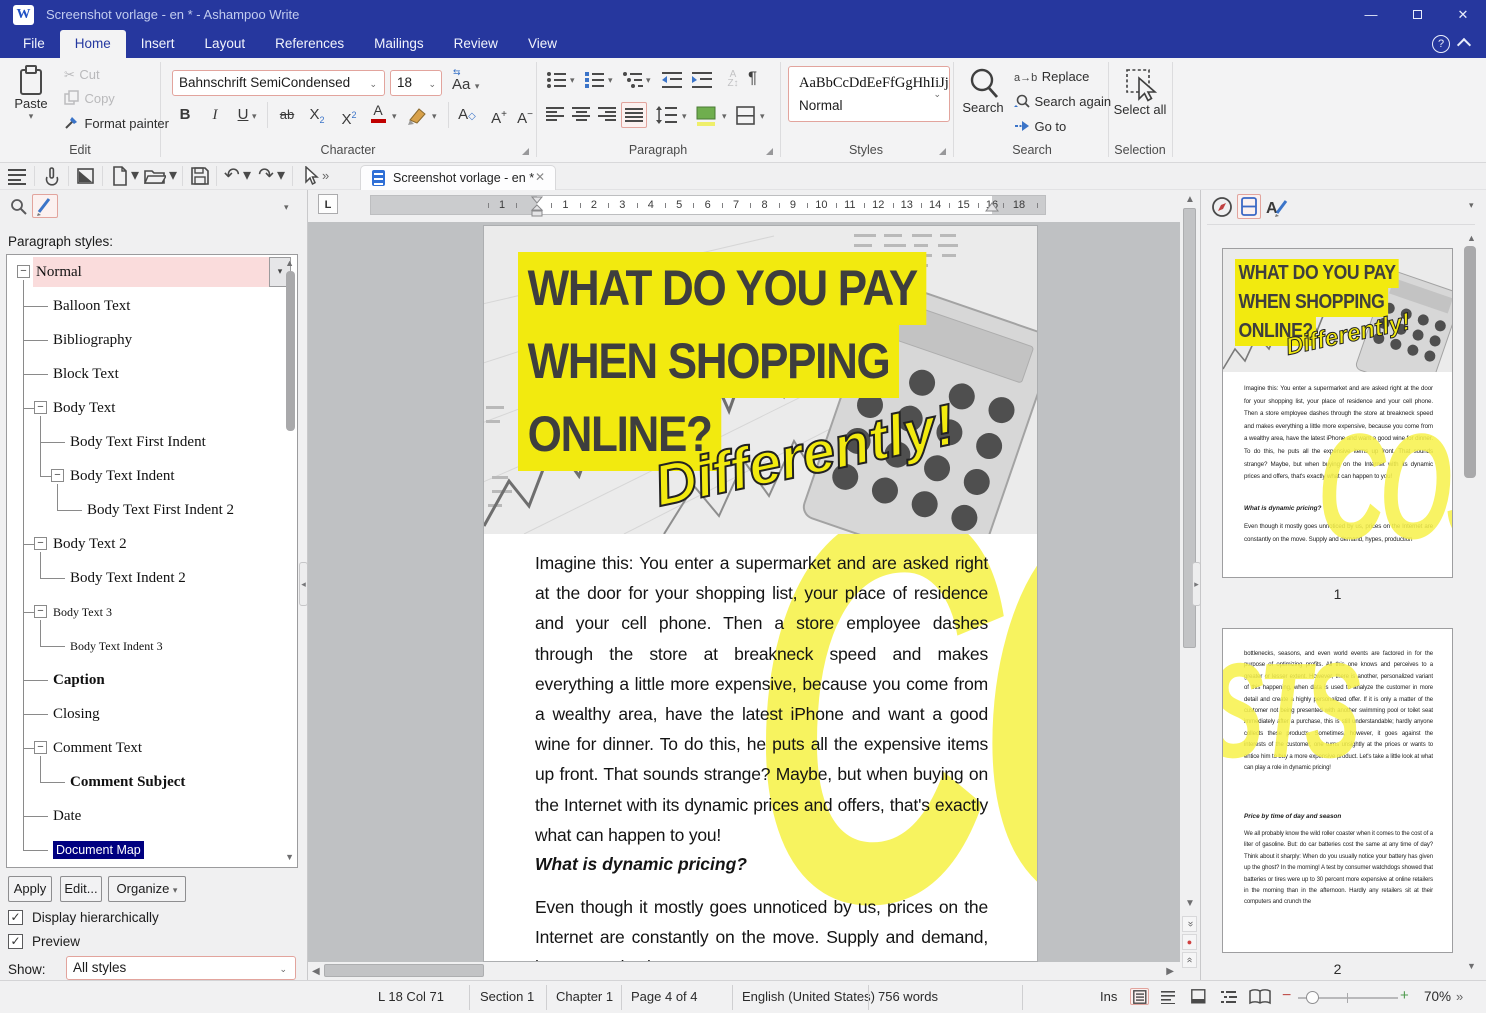 This screenshot has width=1486, height=1013. What do you see at coordinates (45, 206) in the screenshot?
I see `panel-styles-tool-button` at bounding box center [45, 206].